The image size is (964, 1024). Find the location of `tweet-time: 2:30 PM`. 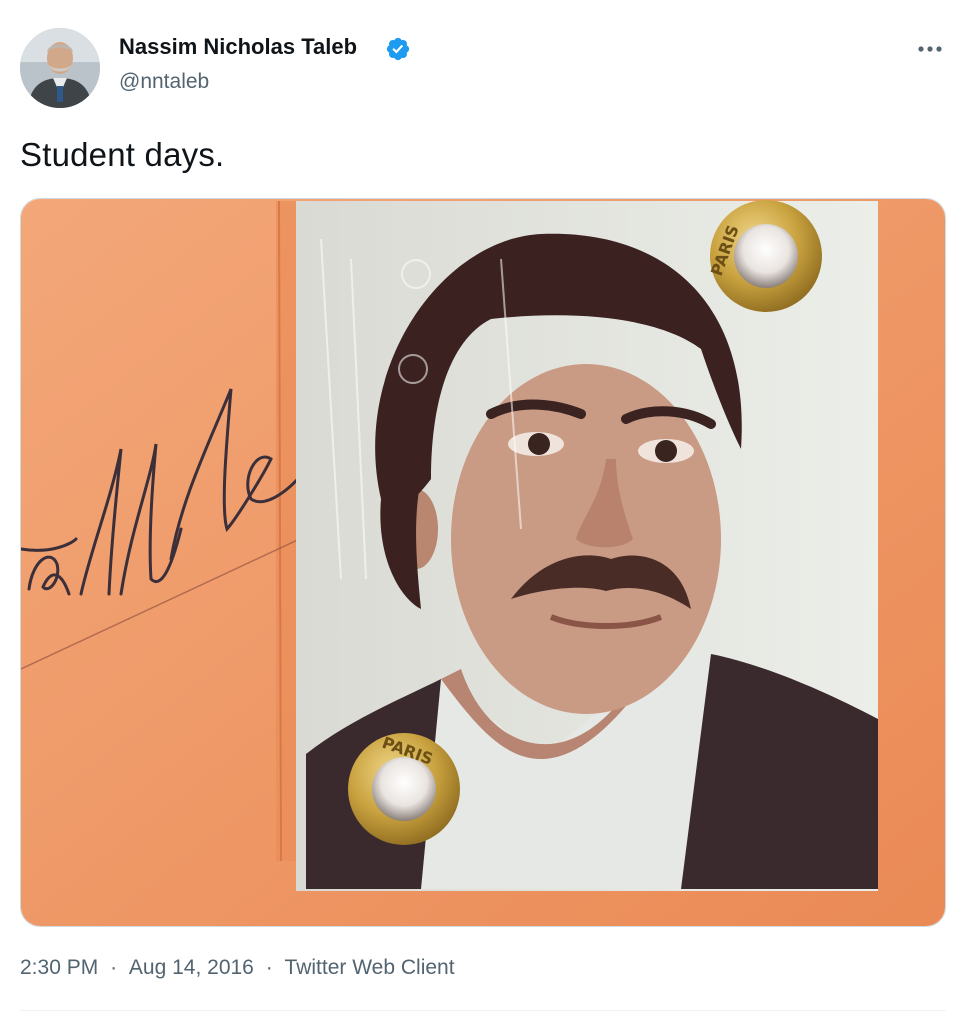

tweet-time: 2:30 PM is located at coordinates (59, 968).